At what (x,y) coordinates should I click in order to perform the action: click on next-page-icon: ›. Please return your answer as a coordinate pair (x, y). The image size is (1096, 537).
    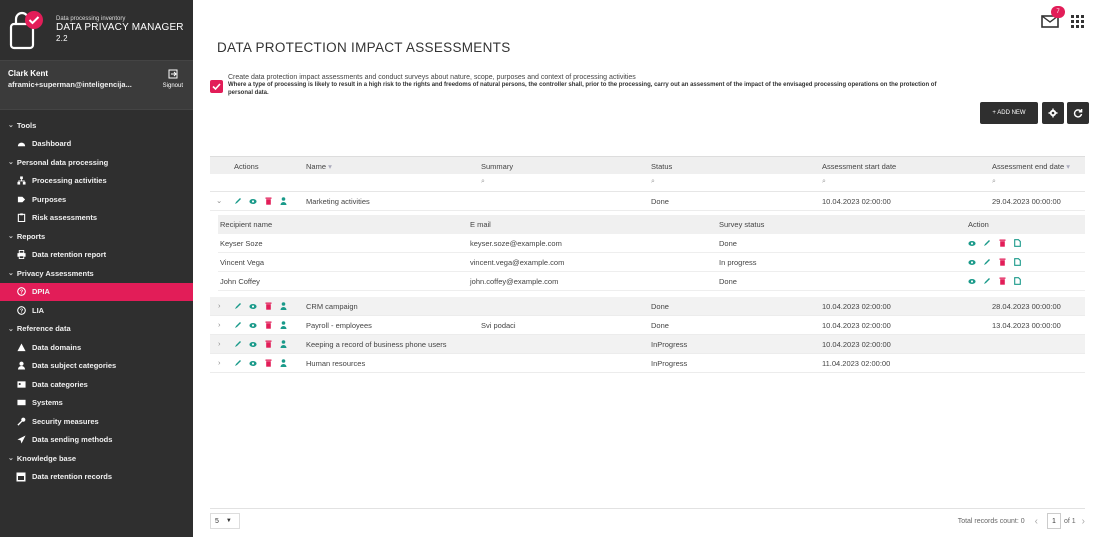
    Looking at the image, I should click on (1083, 521).